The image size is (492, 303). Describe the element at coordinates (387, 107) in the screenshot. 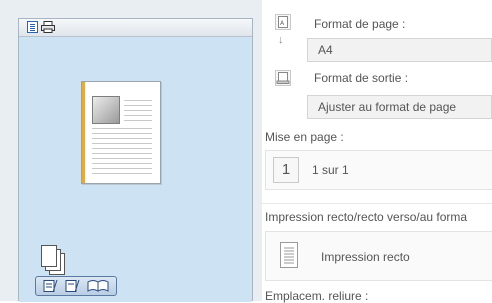

I see `output-size-value: Ajuster au format de page` at that location.